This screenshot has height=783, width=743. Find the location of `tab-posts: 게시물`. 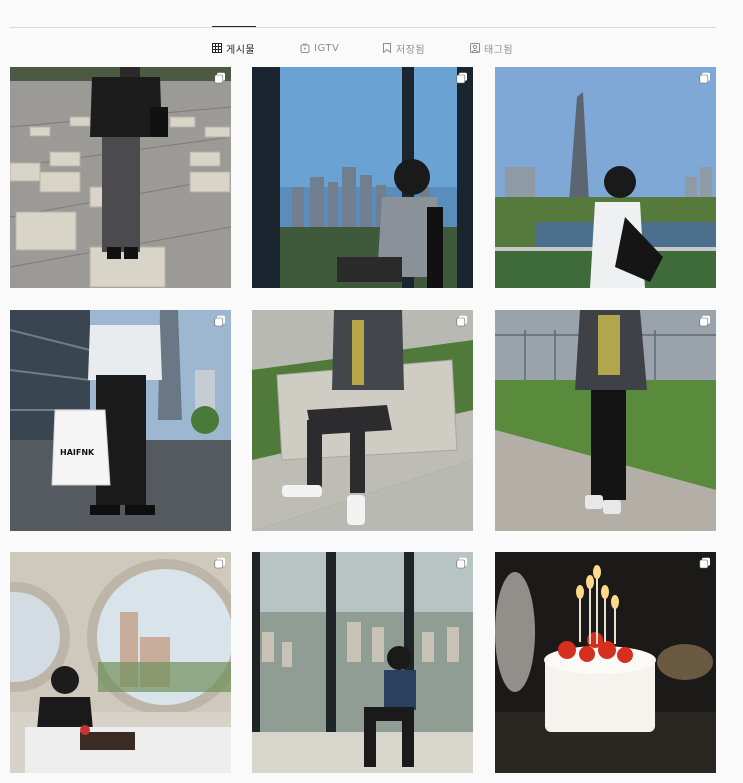

tab-posts: 게시물 is located at coordinates (233, 48).